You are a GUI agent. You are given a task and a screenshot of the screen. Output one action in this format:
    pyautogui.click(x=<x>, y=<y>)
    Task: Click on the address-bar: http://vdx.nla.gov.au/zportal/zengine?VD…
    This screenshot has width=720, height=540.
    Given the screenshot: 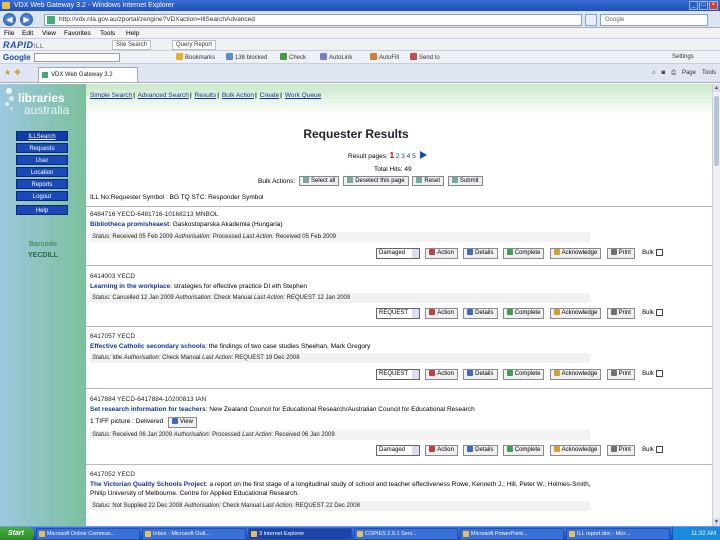 What is the action you would take?
    pyautogui.click(x=313, y=20)
    